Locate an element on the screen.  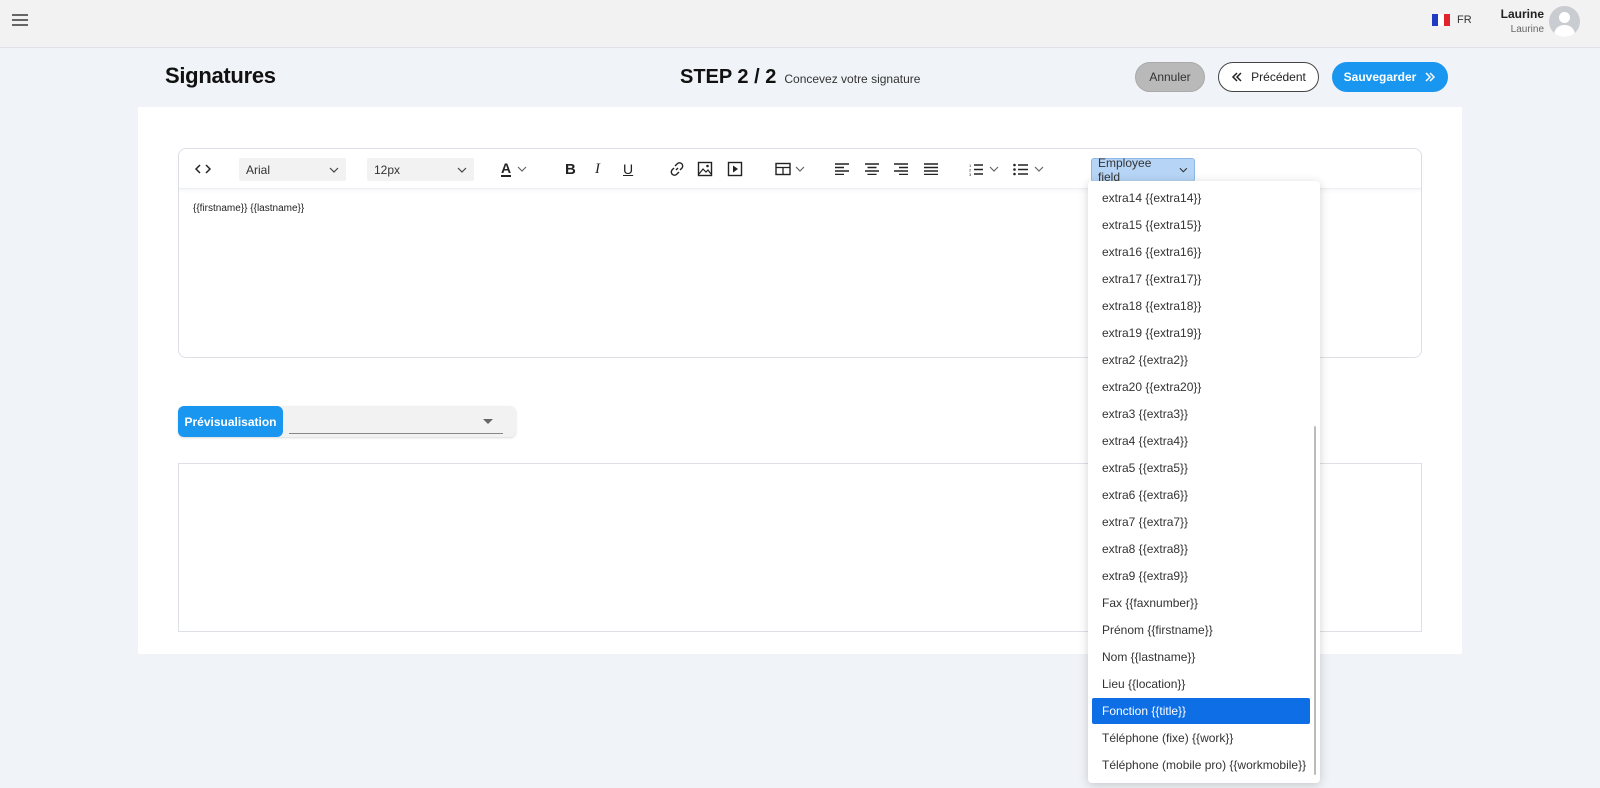
menu-item: Fonction {{title}} is located at coordinates (1201, 711).